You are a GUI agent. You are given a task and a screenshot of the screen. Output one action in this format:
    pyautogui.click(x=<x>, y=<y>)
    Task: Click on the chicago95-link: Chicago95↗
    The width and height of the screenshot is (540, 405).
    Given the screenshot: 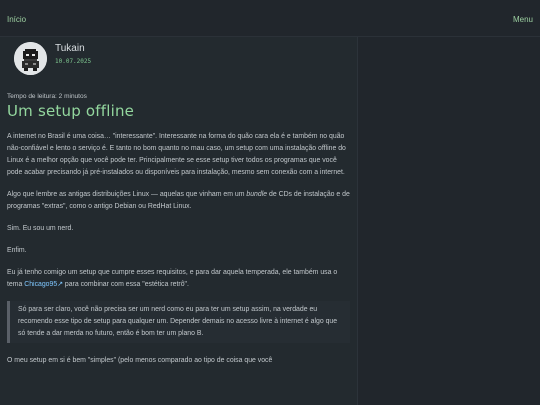 What is the action you would take?
    pyautogui.click(x=43, y=284)
    